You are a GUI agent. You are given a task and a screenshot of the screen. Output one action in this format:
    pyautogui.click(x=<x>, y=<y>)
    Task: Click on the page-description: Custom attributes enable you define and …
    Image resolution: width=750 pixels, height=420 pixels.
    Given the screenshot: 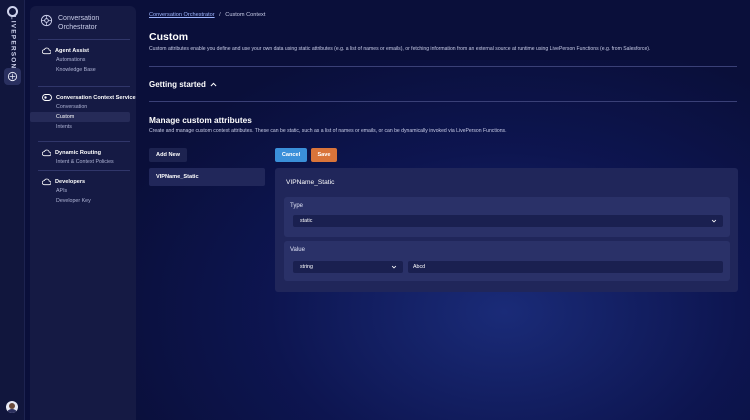 What is the action you would take?
    pyautogui.click(x=400, y=49)
    